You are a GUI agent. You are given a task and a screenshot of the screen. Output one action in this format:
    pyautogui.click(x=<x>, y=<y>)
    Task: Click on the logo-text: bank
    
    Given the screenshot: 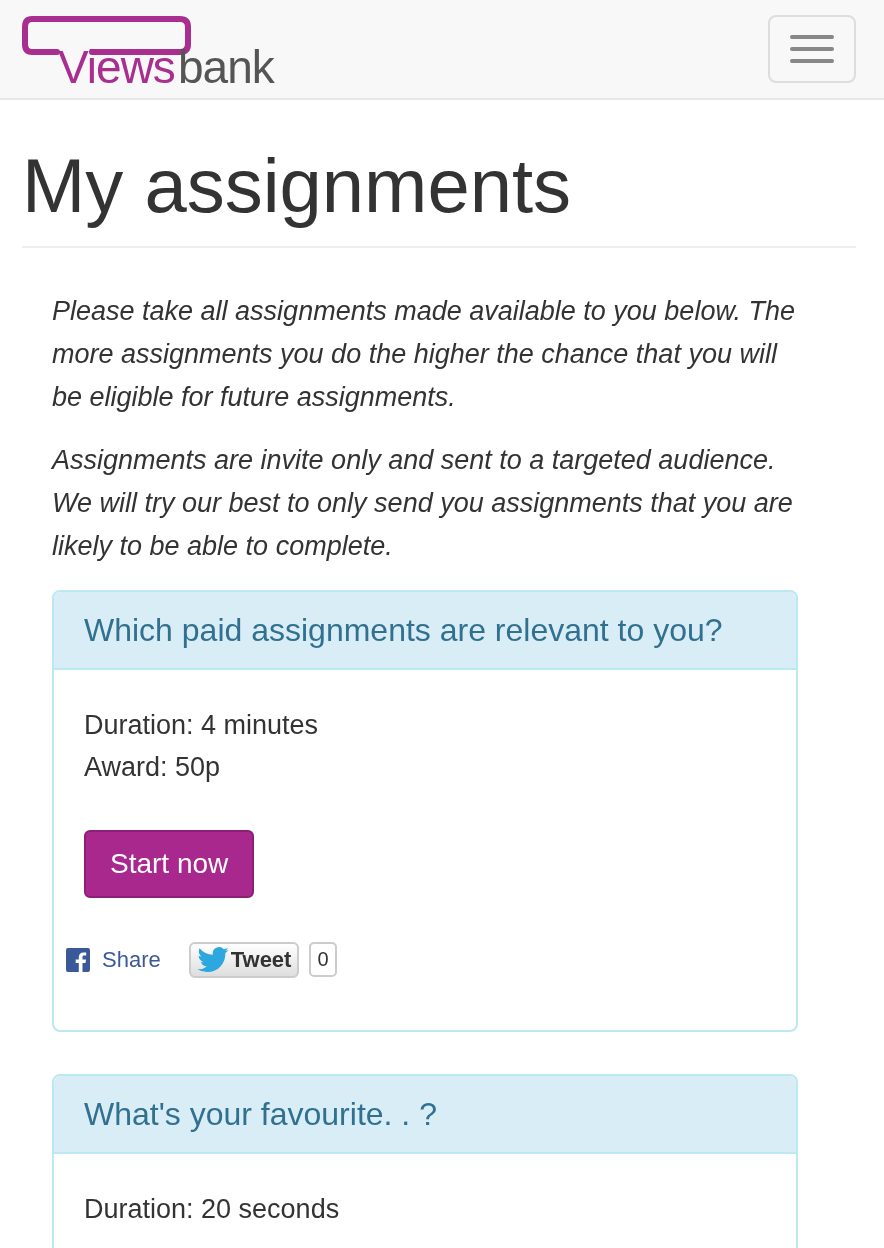 What is the action you would take?
    pyautogui.click(x=226, y=67)
    